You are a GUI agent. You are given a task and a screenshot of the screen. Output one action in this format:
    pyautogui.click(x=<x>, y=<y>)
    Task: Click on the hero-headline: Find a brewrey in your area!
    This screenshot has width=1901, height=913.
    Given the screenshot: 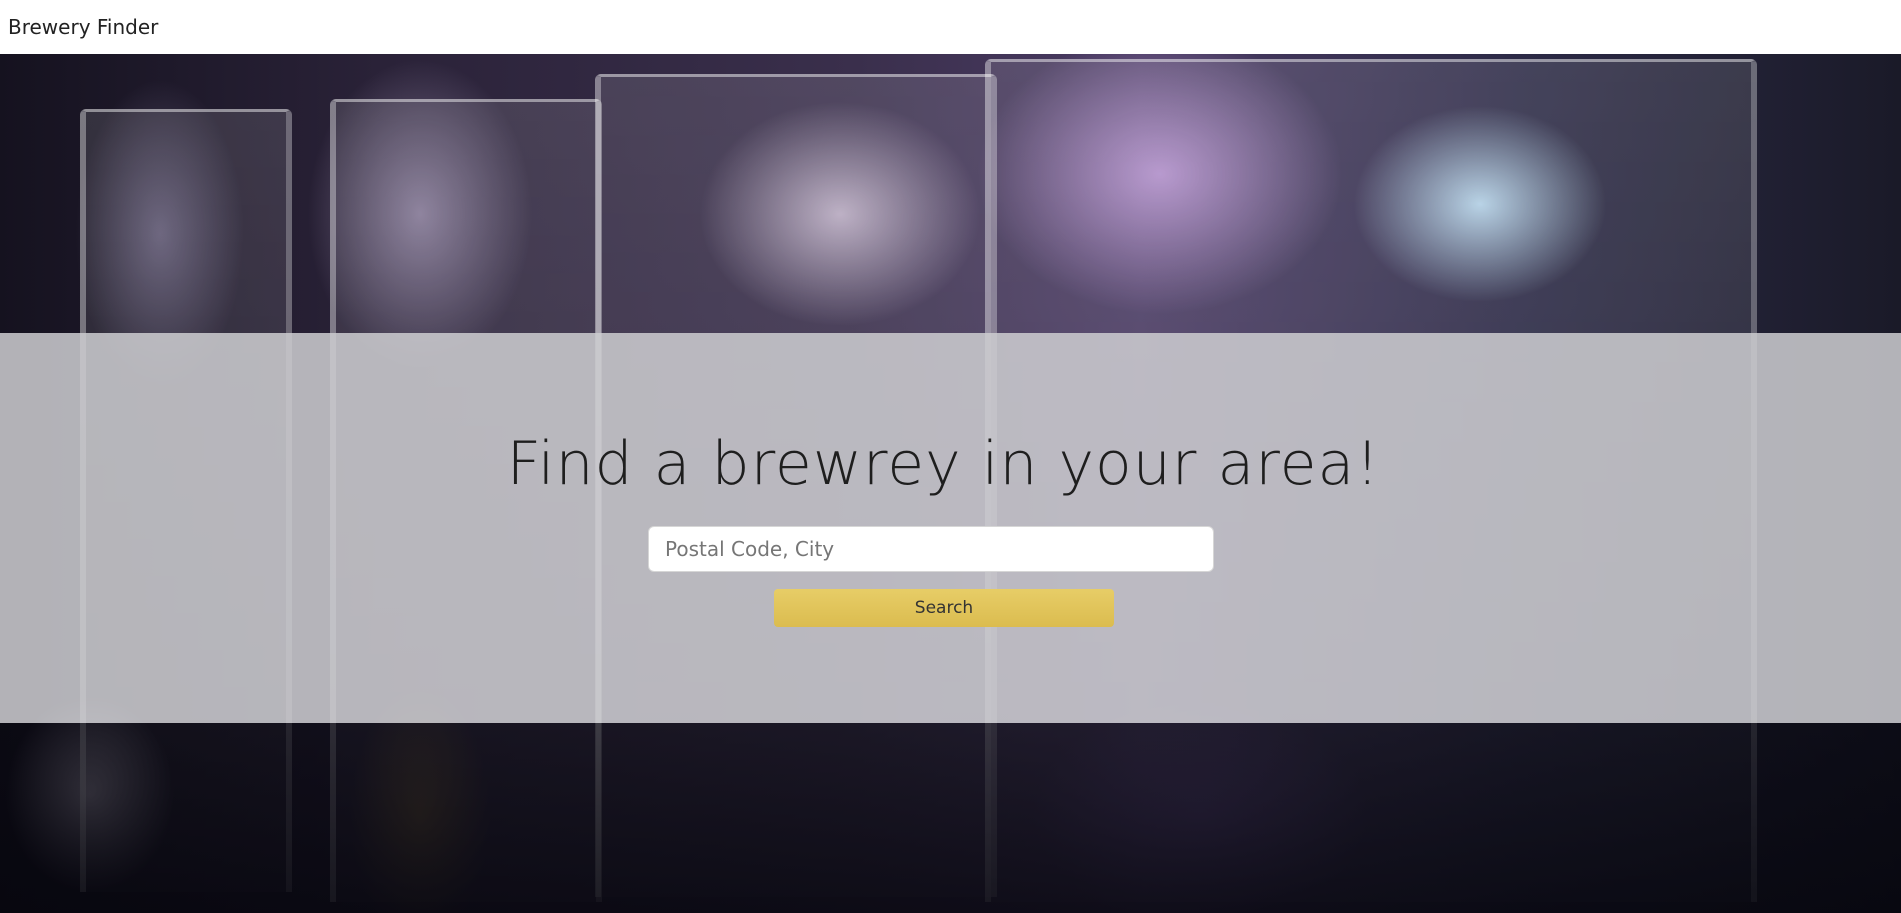 What is the action you would take?
    pyautogui.click(x=943, y=464)
    